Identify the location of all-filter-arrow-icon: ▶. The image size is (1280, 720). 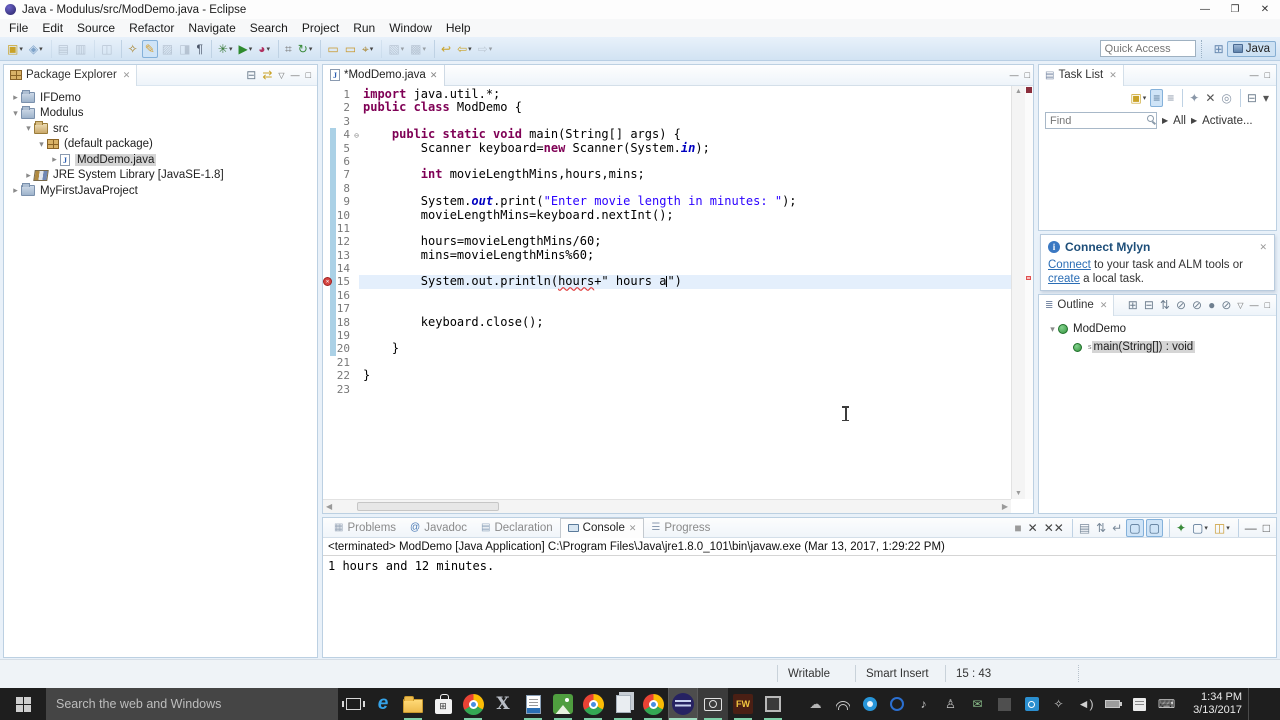
(1165, 120).